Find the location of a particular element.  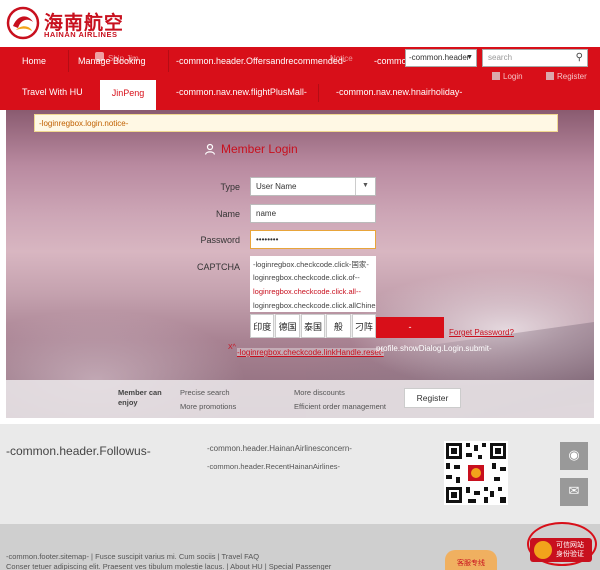

register-icon is located at coordinates (550, 76).